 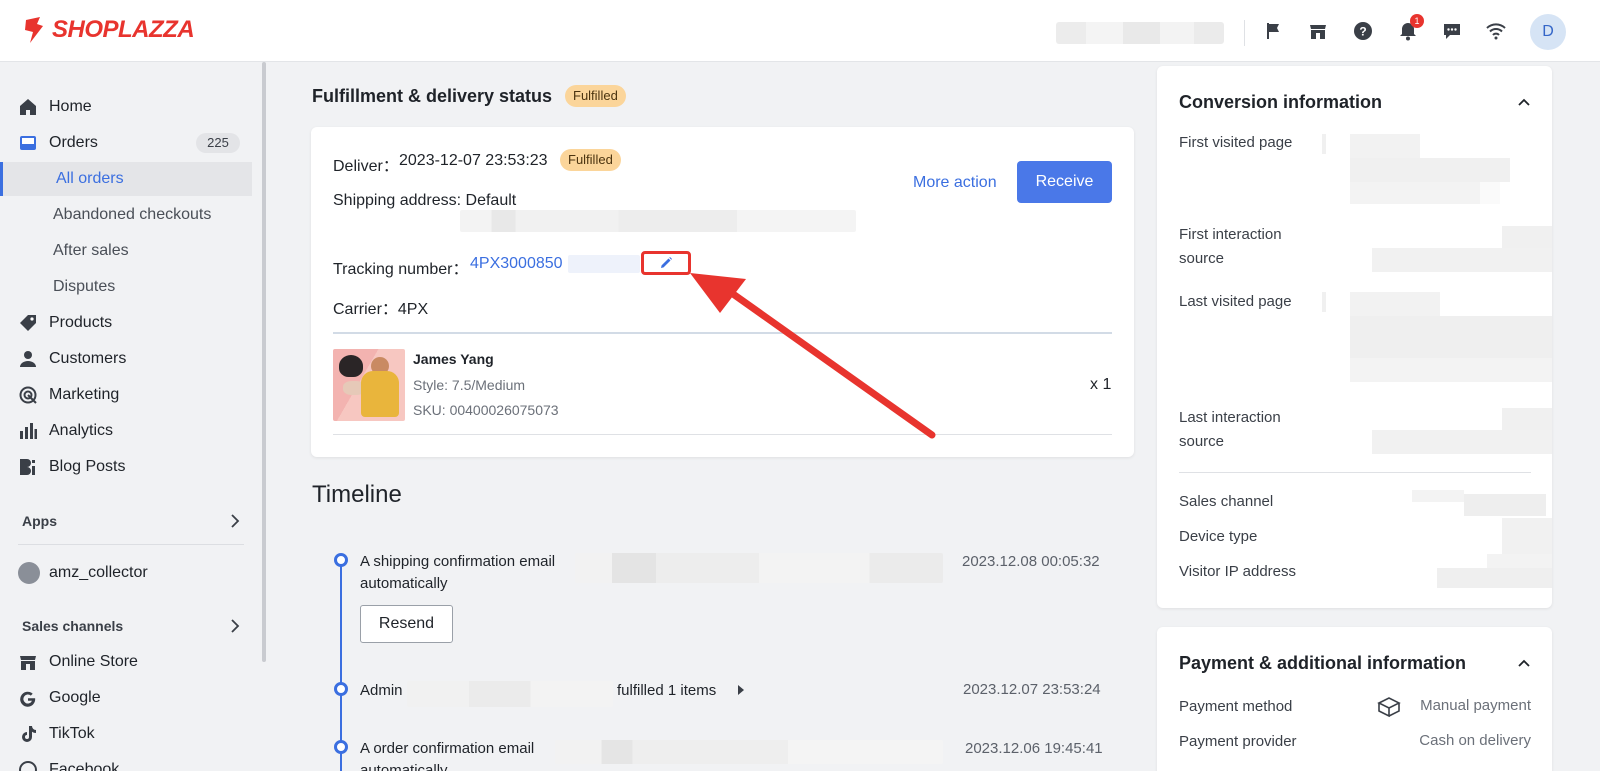 I want to click on sidebar-item-customers: Customers, so click(x=126, y=359).